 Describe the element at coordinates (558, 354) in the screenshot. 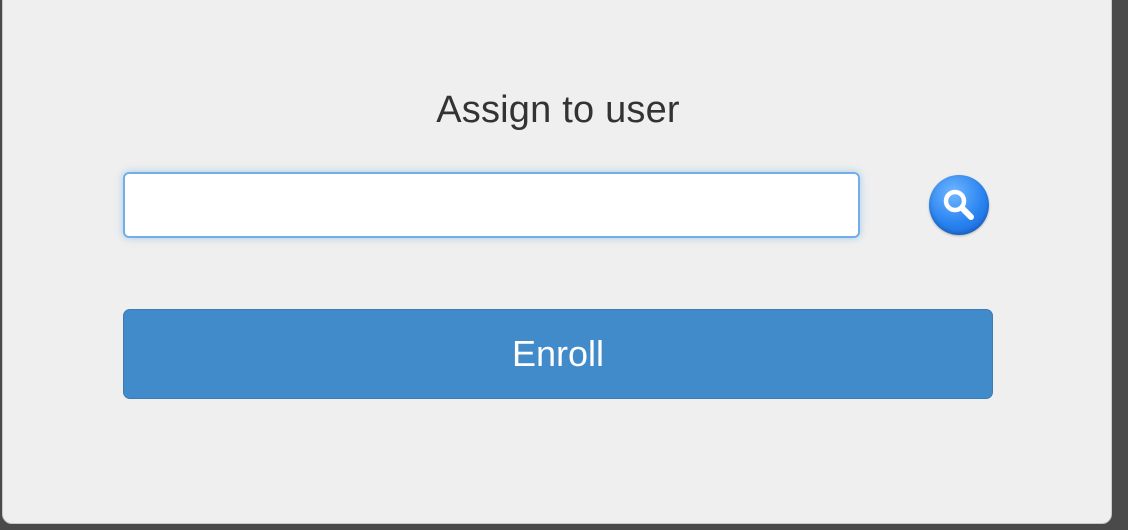

I see `enroll-button: Enroll` at that location.